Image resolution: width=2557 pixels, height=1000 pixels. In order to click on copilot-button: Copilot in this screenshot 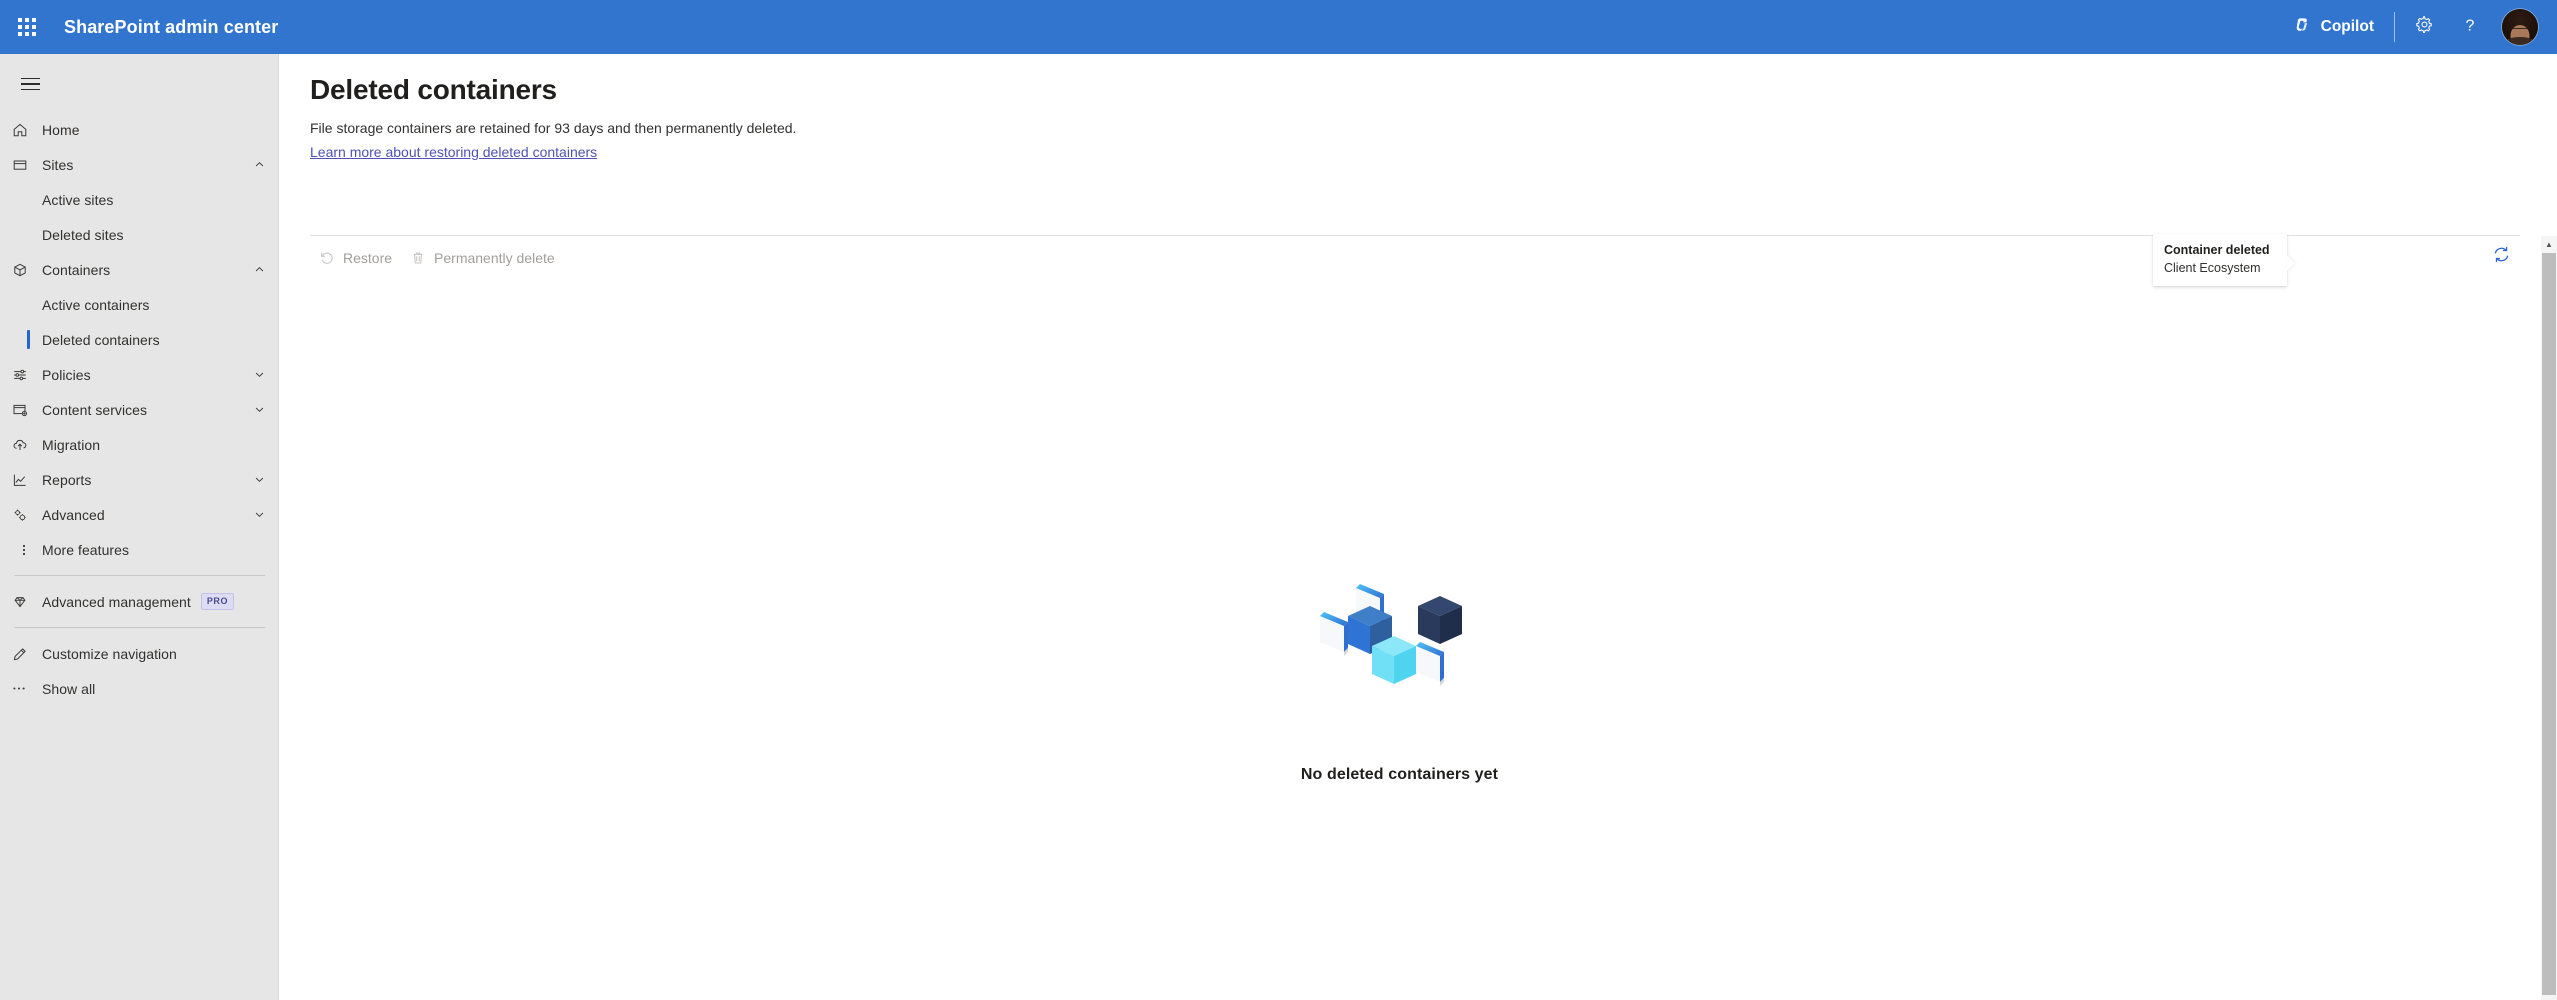, I will do `click(2333, 27)`.